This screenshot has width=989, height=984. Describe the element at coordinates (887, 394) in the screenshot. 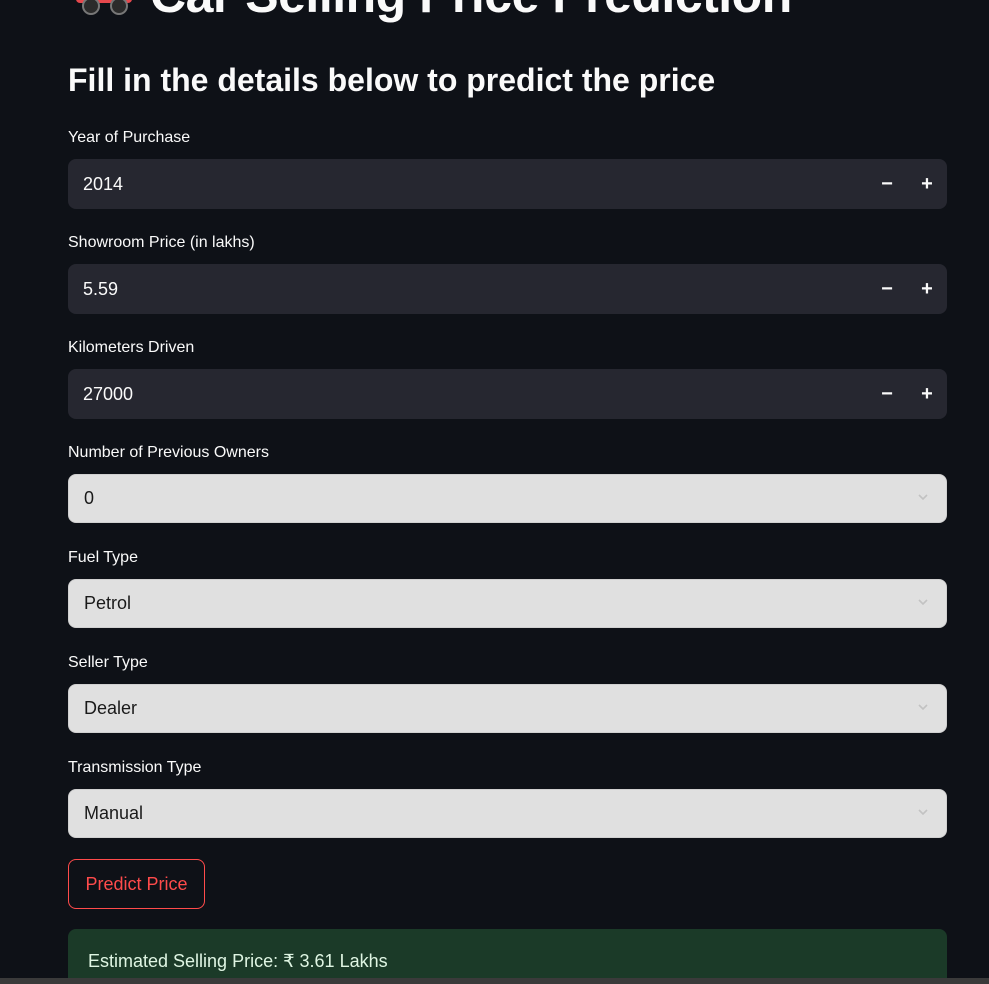

I see `kms-driven-decrement-button: −` at that location.